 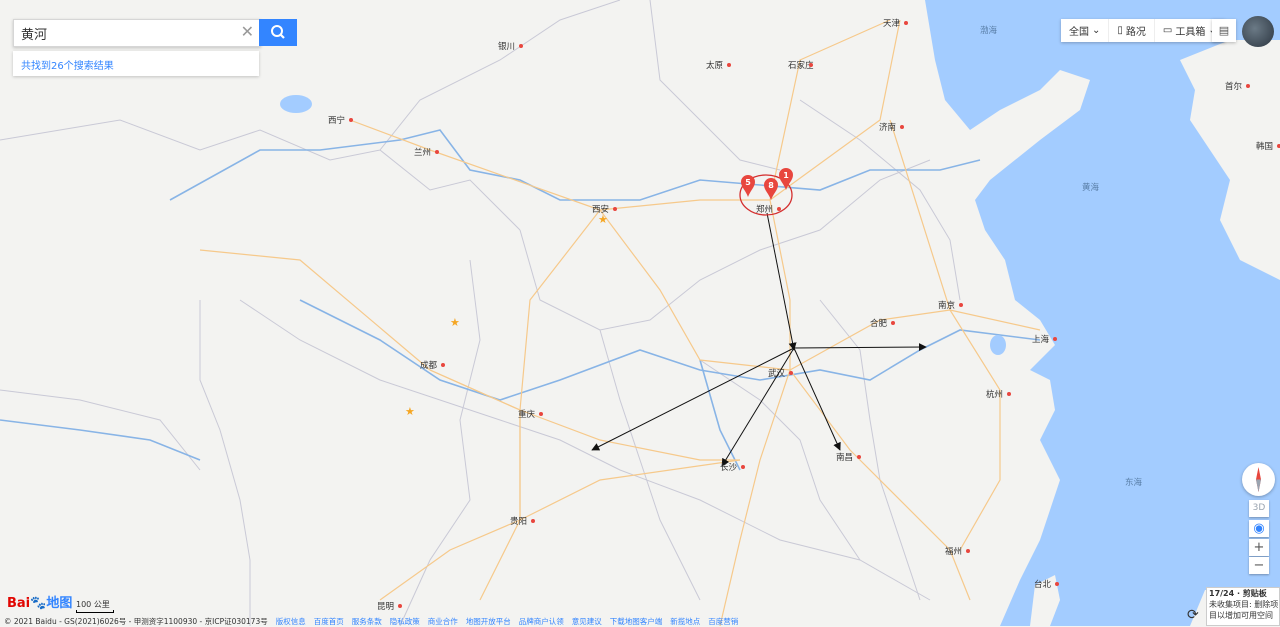 I want to click on taihu-lake, so click(x=998, y=345).